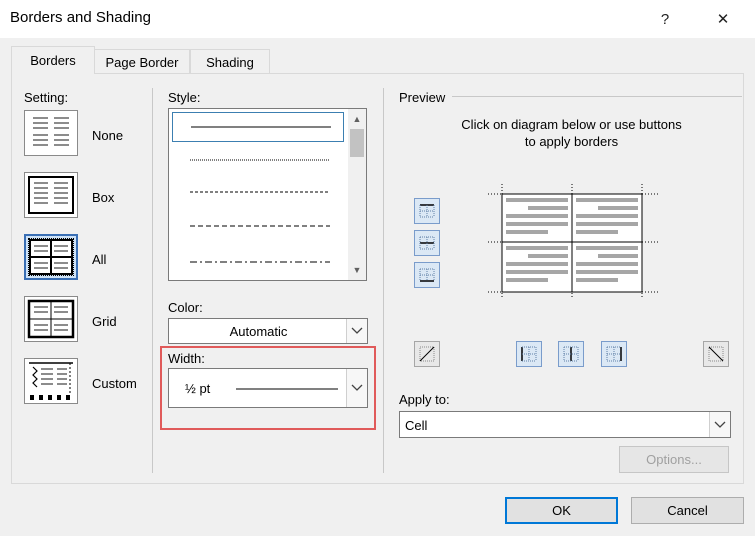 The image size is (755, 536). What do you see at coordinates (99, 259) in the screenshot?
I see `setting-all-label: All` at bounding box center [99, 259].